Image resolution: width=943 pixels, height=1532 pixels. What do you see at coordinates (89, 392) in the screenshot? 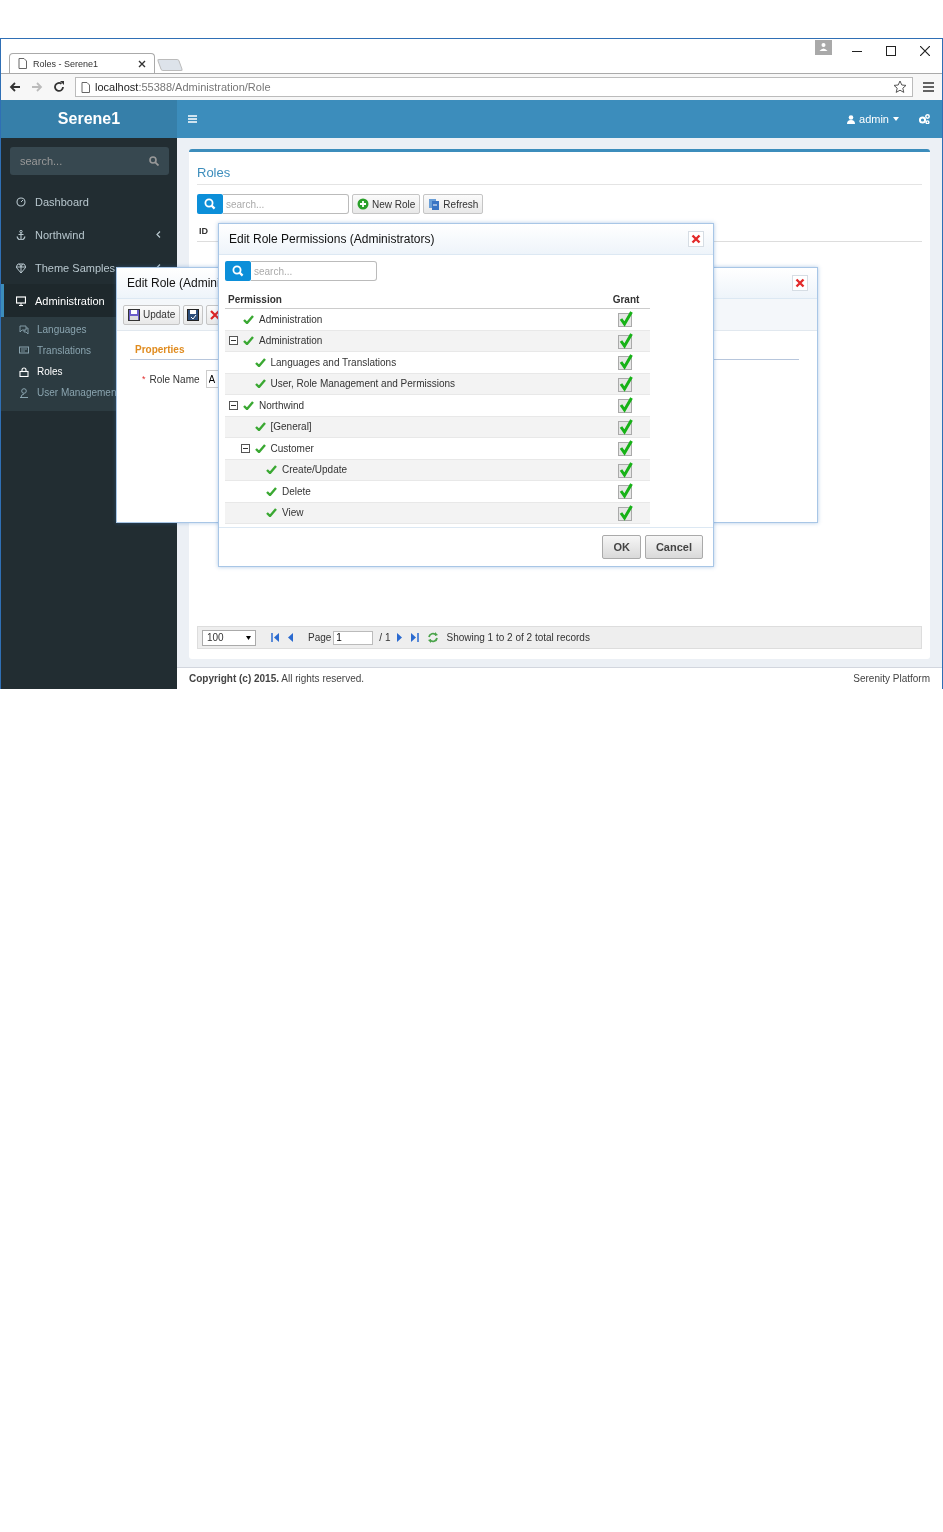
I see `submenu-item: User Managemen` at bounding box center [89, 392].